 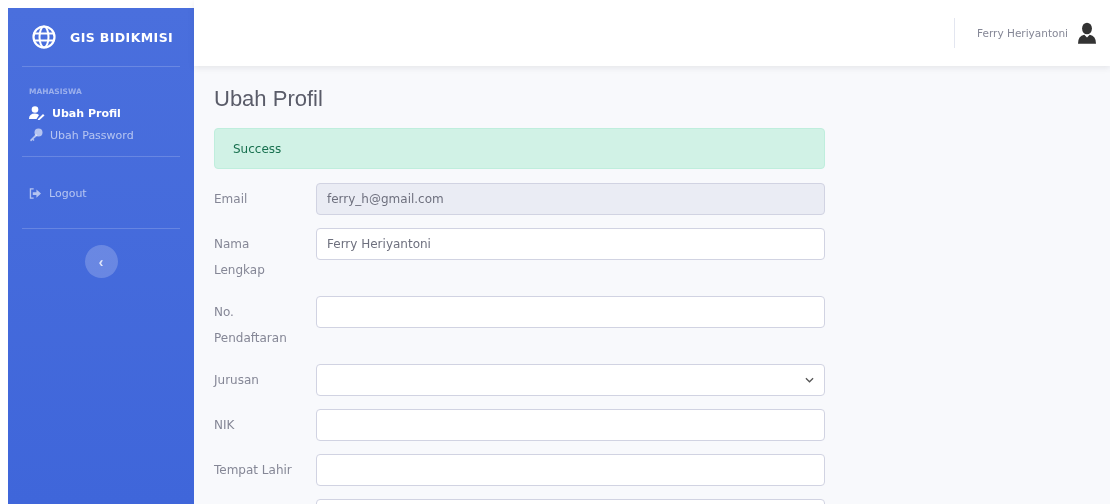 I want to click on success-alert: Success, so click(x=519, y=148).